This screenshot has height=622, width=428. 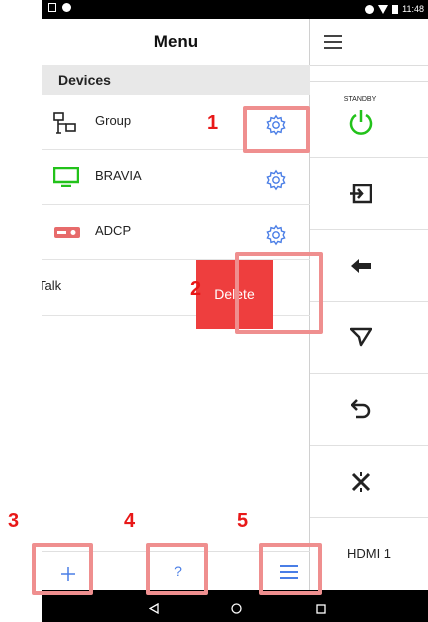 I want to click on status-time: 11:48, so click(x=413, y=9).